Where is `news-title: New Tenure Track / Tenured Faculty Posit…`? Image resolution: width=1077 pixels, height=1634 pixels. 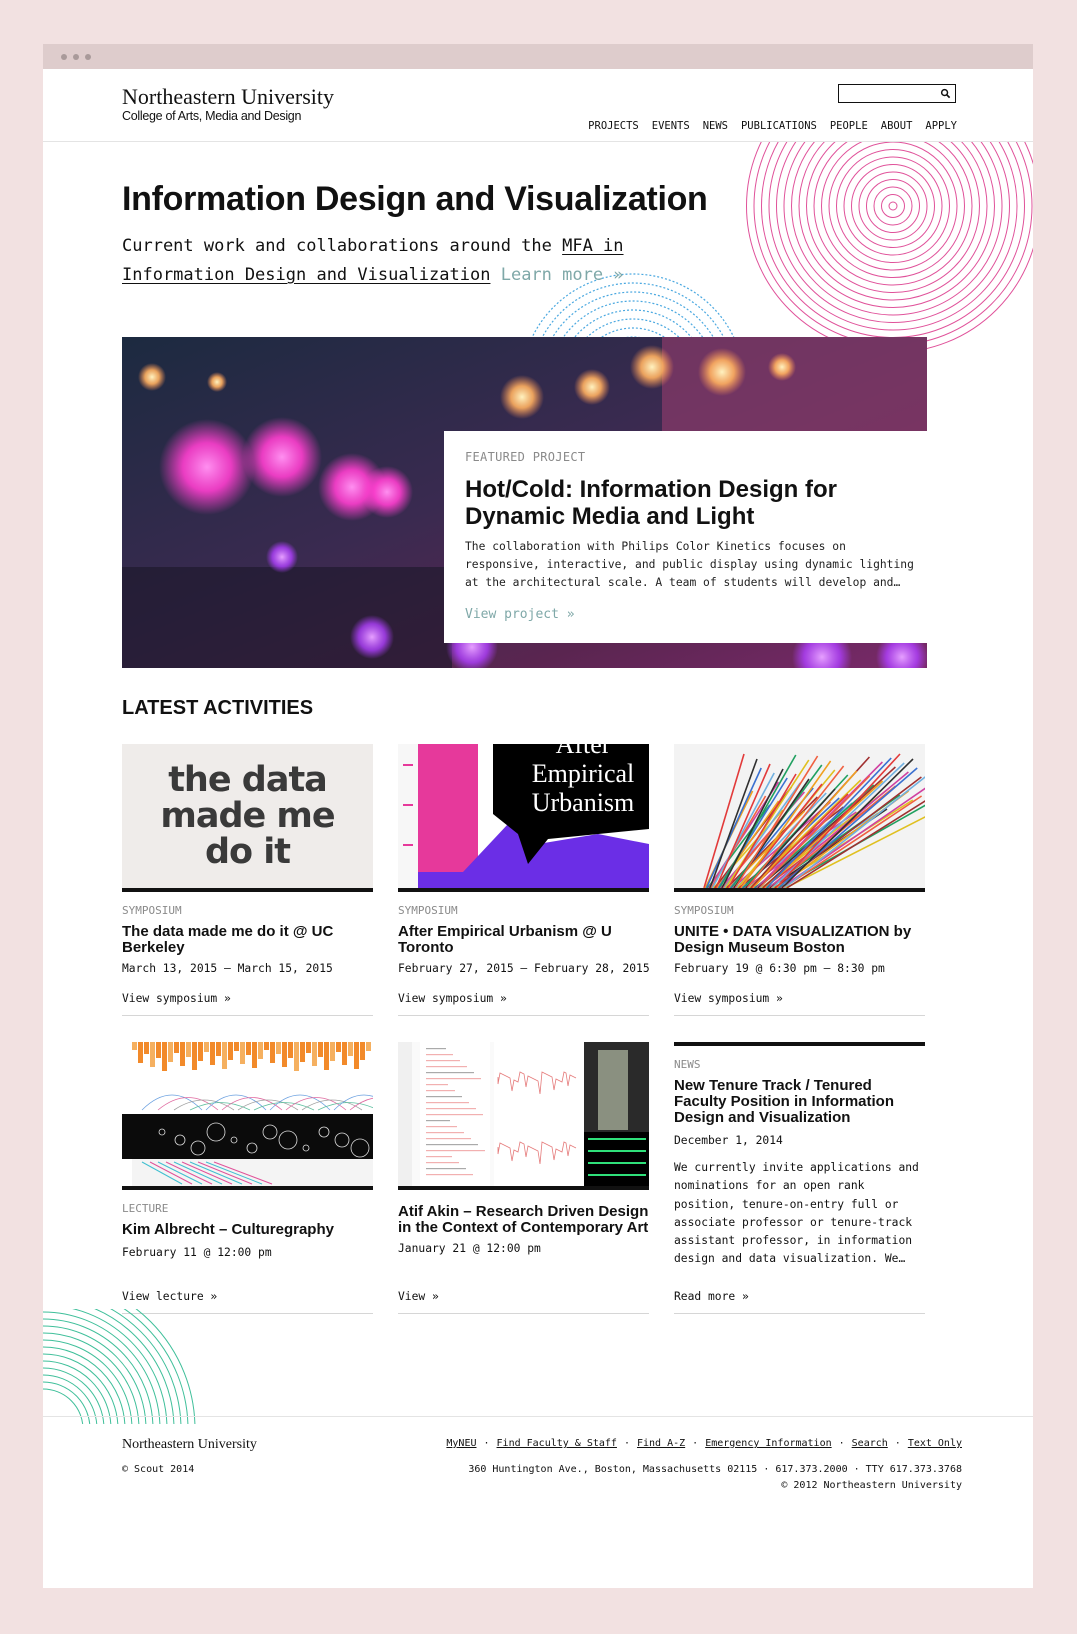 news-title: New Tenure Track / Tenured Faculty Posit… is located at coordinates (799, 1102).